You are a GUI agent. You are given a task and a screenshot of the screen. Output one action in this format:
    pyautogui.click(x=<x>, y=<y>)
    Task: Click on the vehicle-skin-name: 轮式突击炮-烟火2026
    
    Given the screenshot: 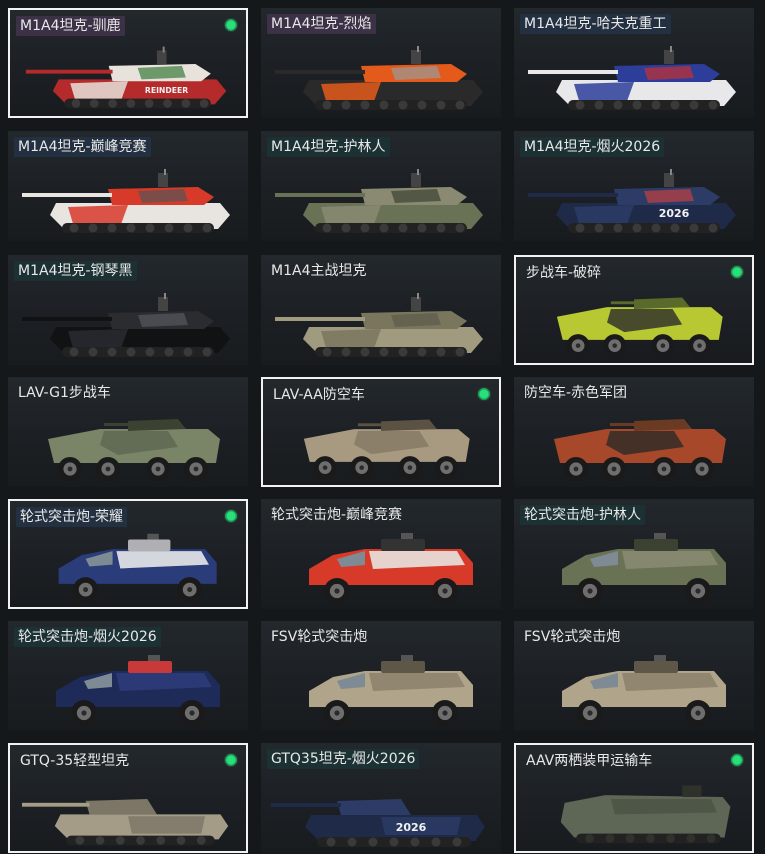 What is the action you would take?
    pyautogui.click(x=87, y=637)
    